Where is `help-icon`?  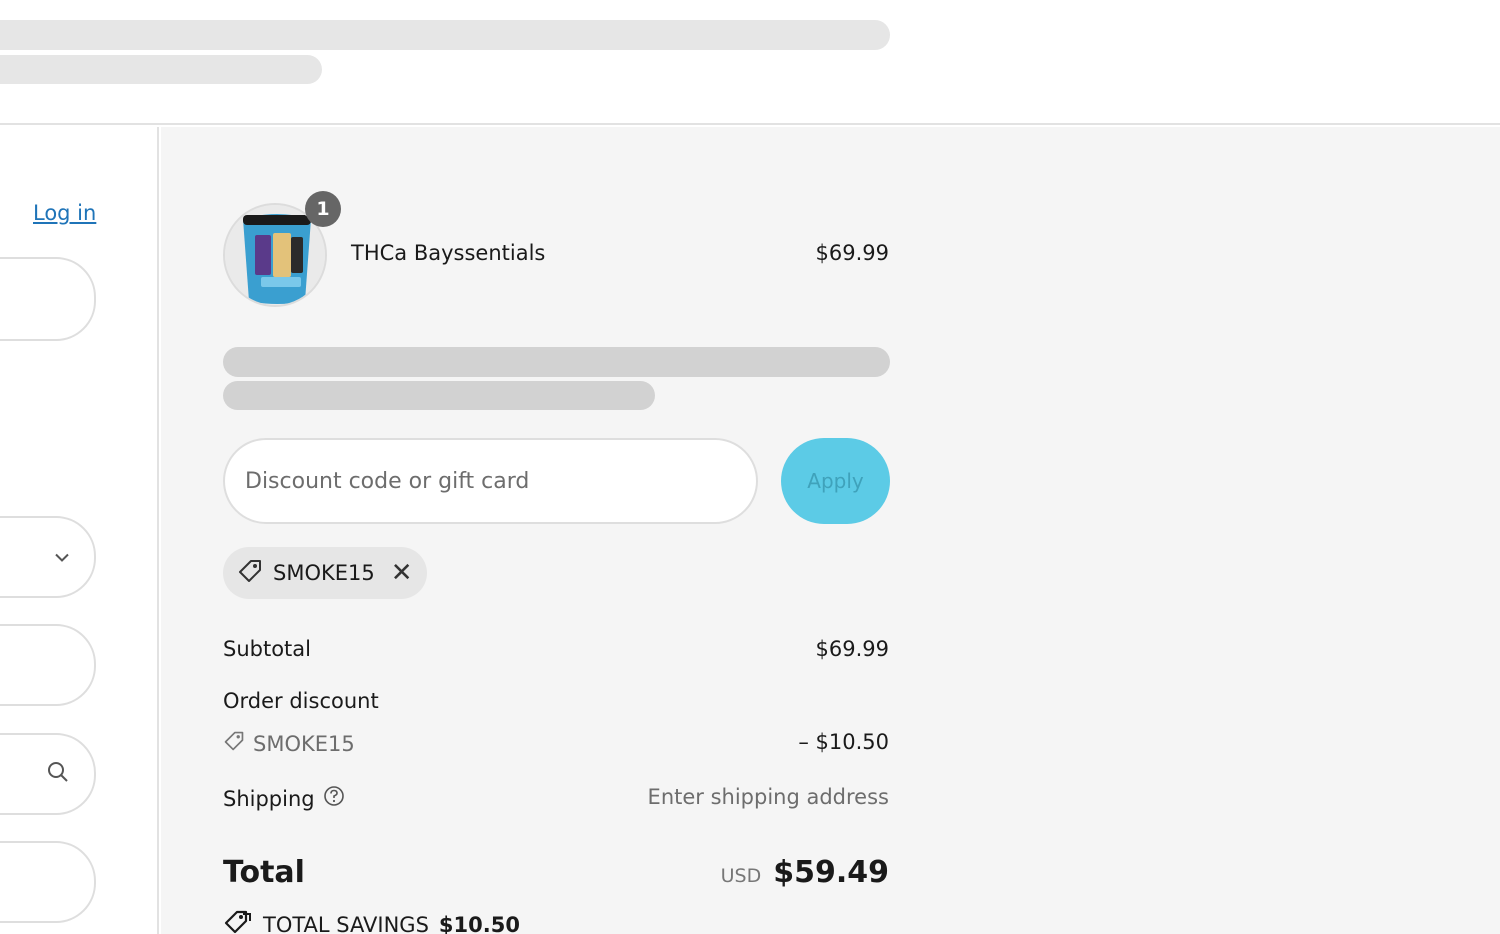 help-icon is located at coordinates (334, 798).